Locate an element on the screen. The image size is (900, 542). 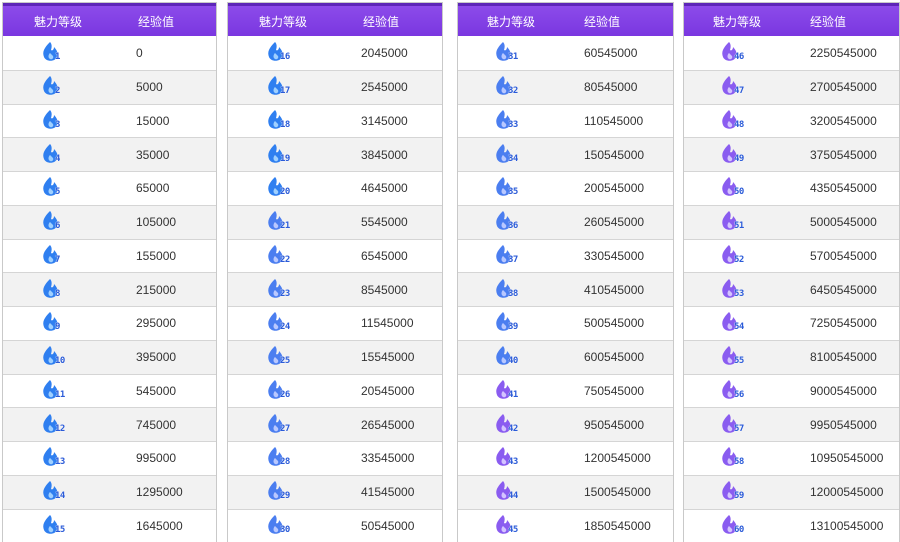
exp-value: 5545000 is located at coordinates (373, 222).